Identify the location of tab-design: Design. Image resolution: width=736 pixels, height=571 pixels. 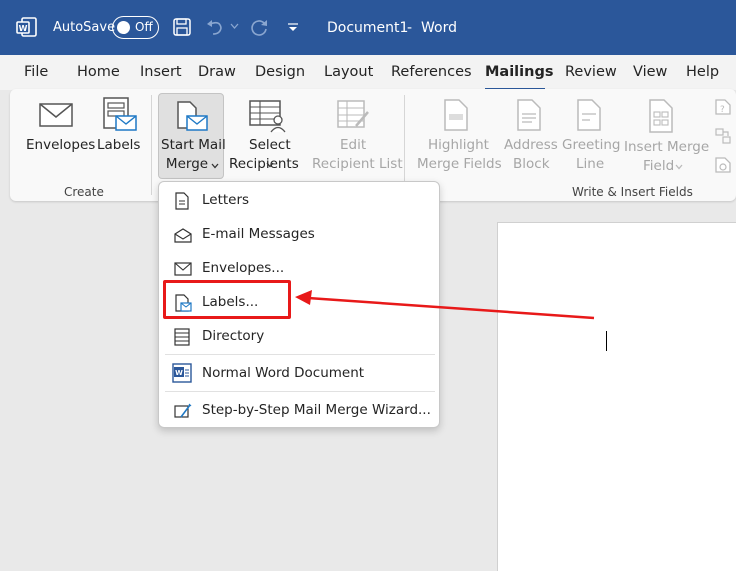
(280, 72).